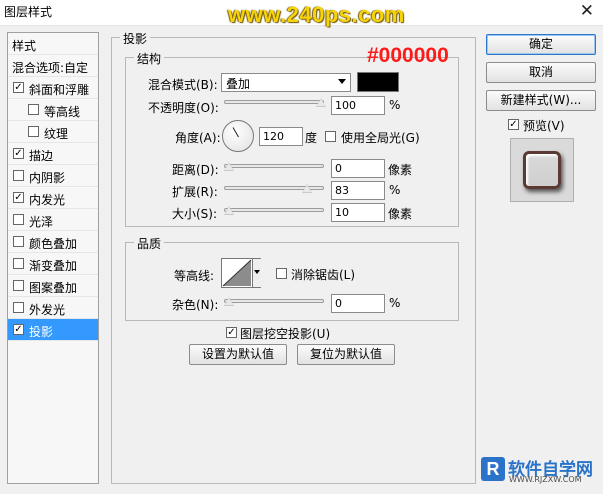 The height and width of the screenshot is (494, 603). What do you see at coordinates (342, 190) in the screenshot?
I see `spread-value: 83` at bounding box center [342, 190].